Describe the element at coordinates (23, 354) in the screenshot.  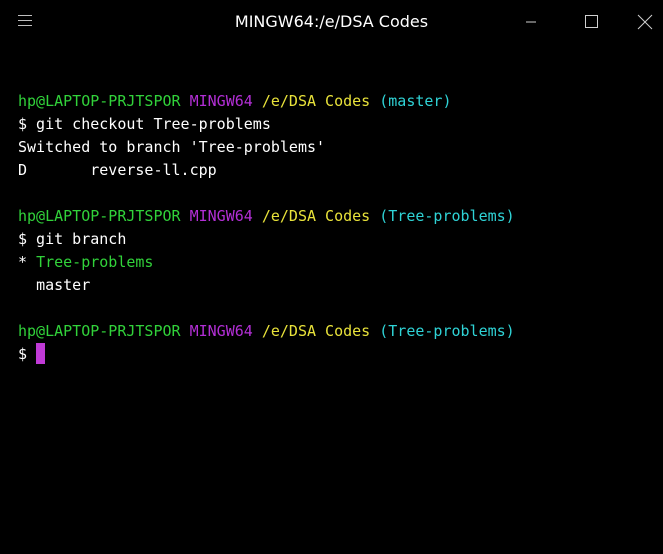
I see `input-prompt: $` at that location.